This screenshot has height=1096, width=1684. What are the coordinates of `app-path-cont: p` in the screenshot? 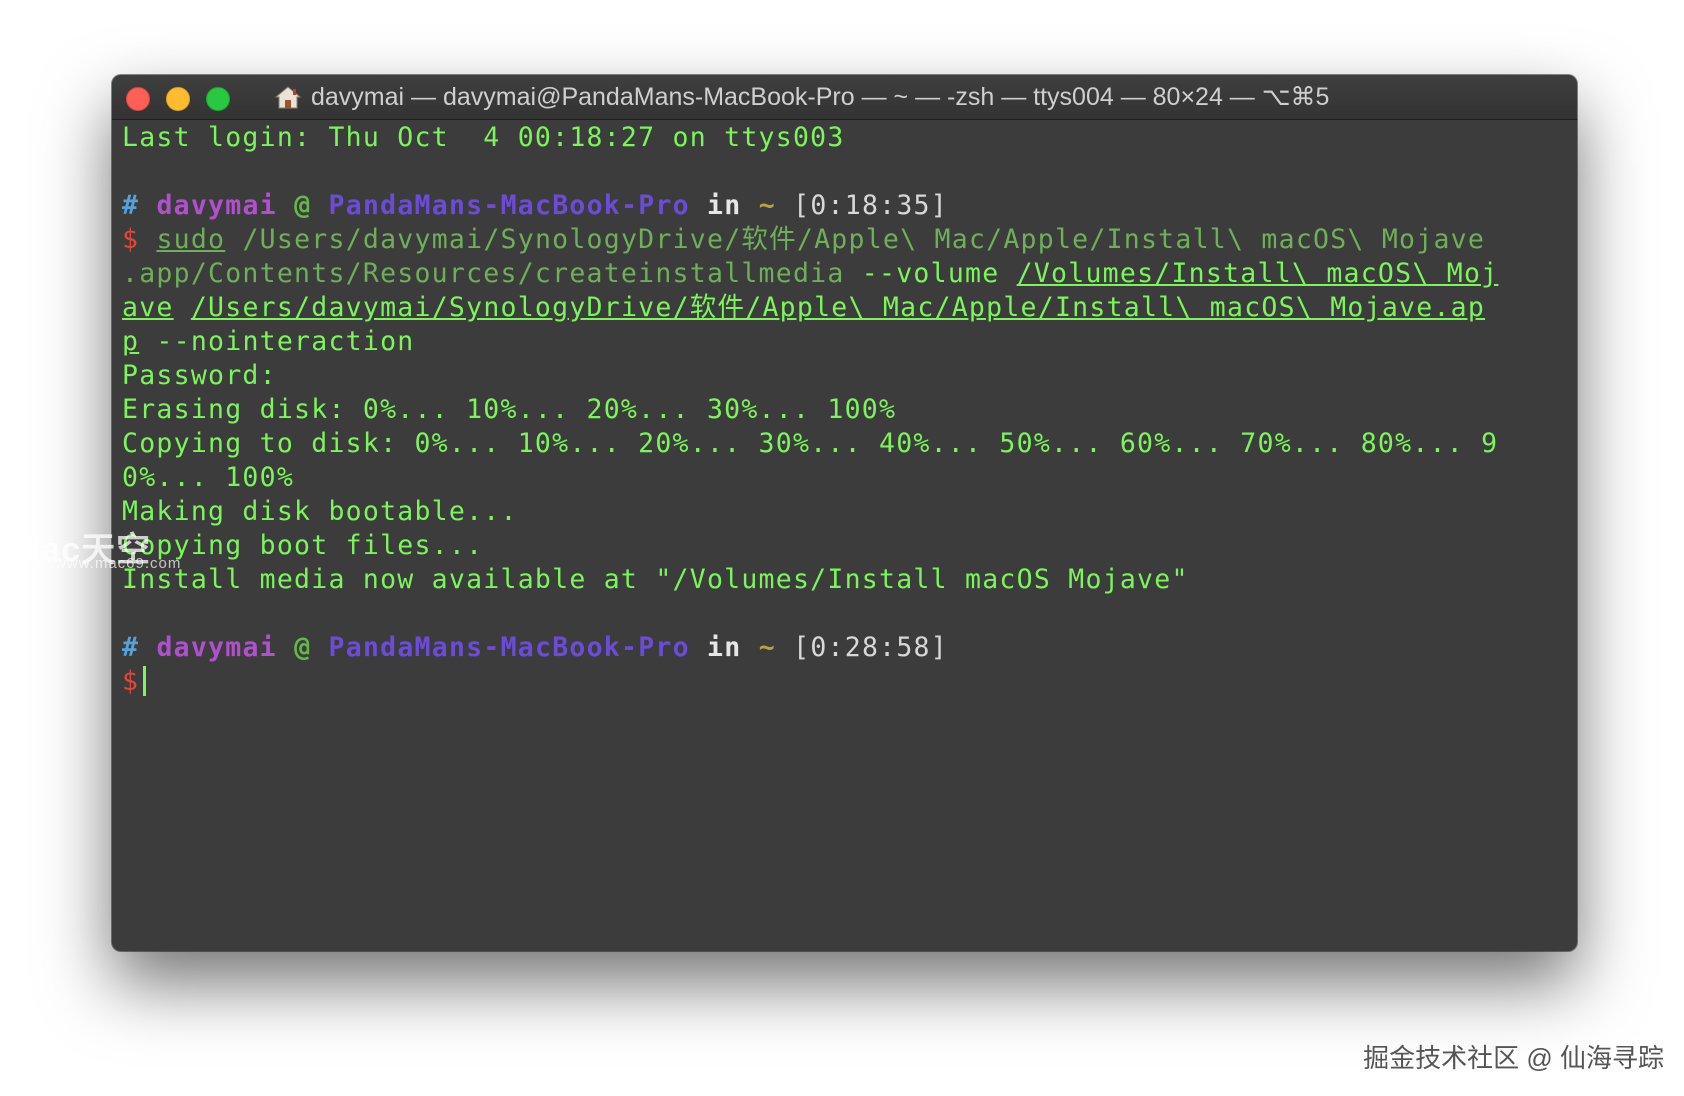 It's located at (131, 341).